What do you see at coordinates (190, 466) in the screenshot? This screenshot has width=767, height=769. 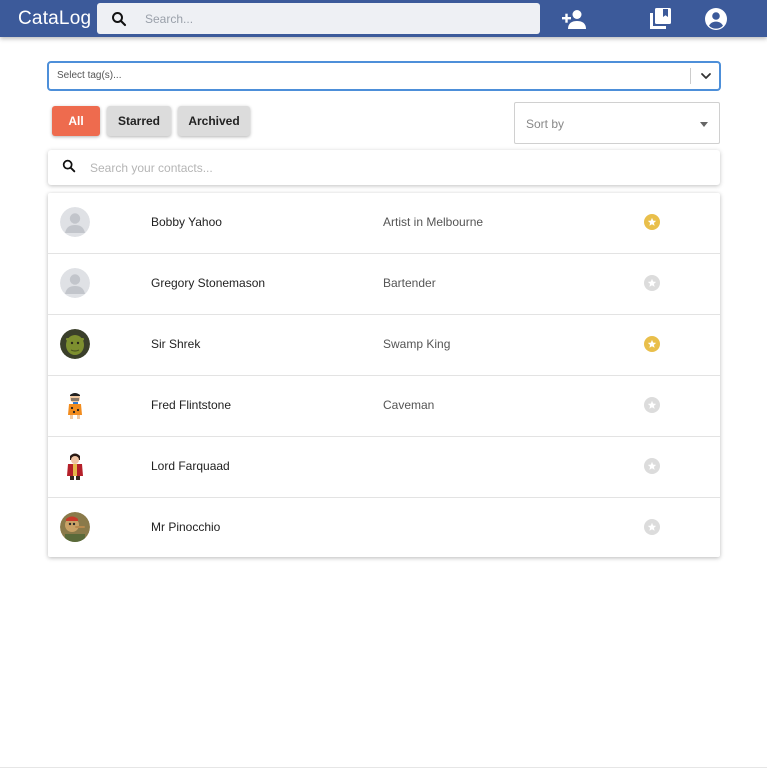 I see `contact-name: Lord Farquaad` at bounding box center [190, 466].